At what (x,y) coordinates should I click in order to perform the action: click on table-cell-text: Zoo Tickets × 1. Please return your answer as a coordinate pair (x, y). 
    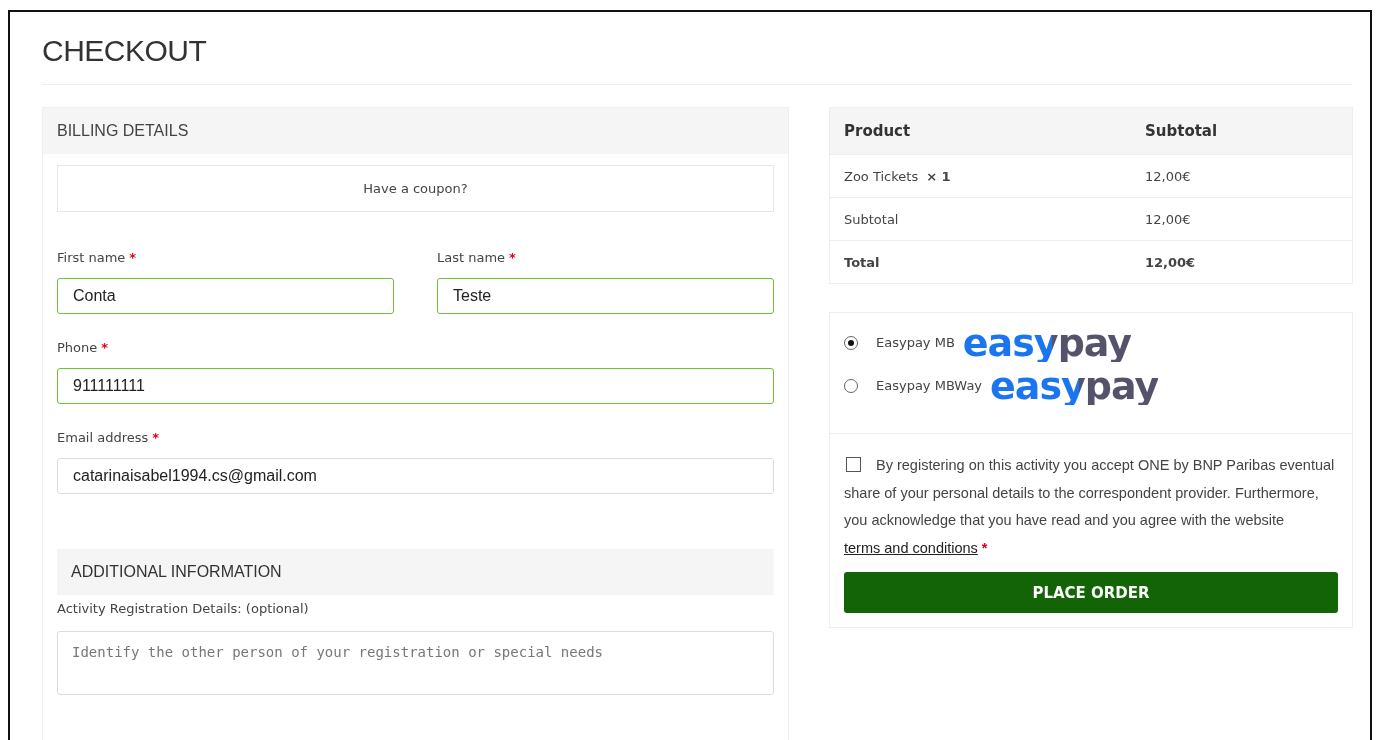
    Looking at the image, I should click on (898, 176).